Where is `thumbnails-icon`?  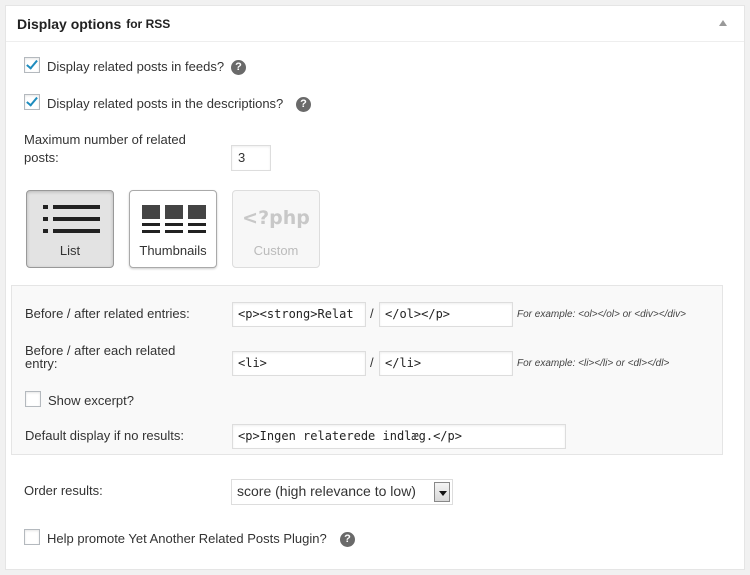 thumbnails-icon is located at coordinates (174, 220).